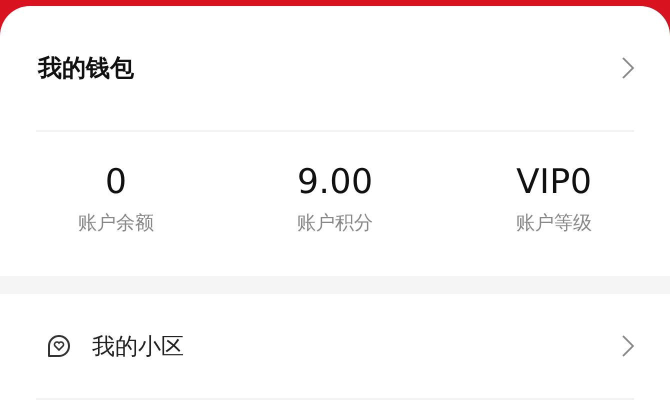 This screenshot has height=415, width=670. I want to click on stat-value: 9.00, so click(335, 182).